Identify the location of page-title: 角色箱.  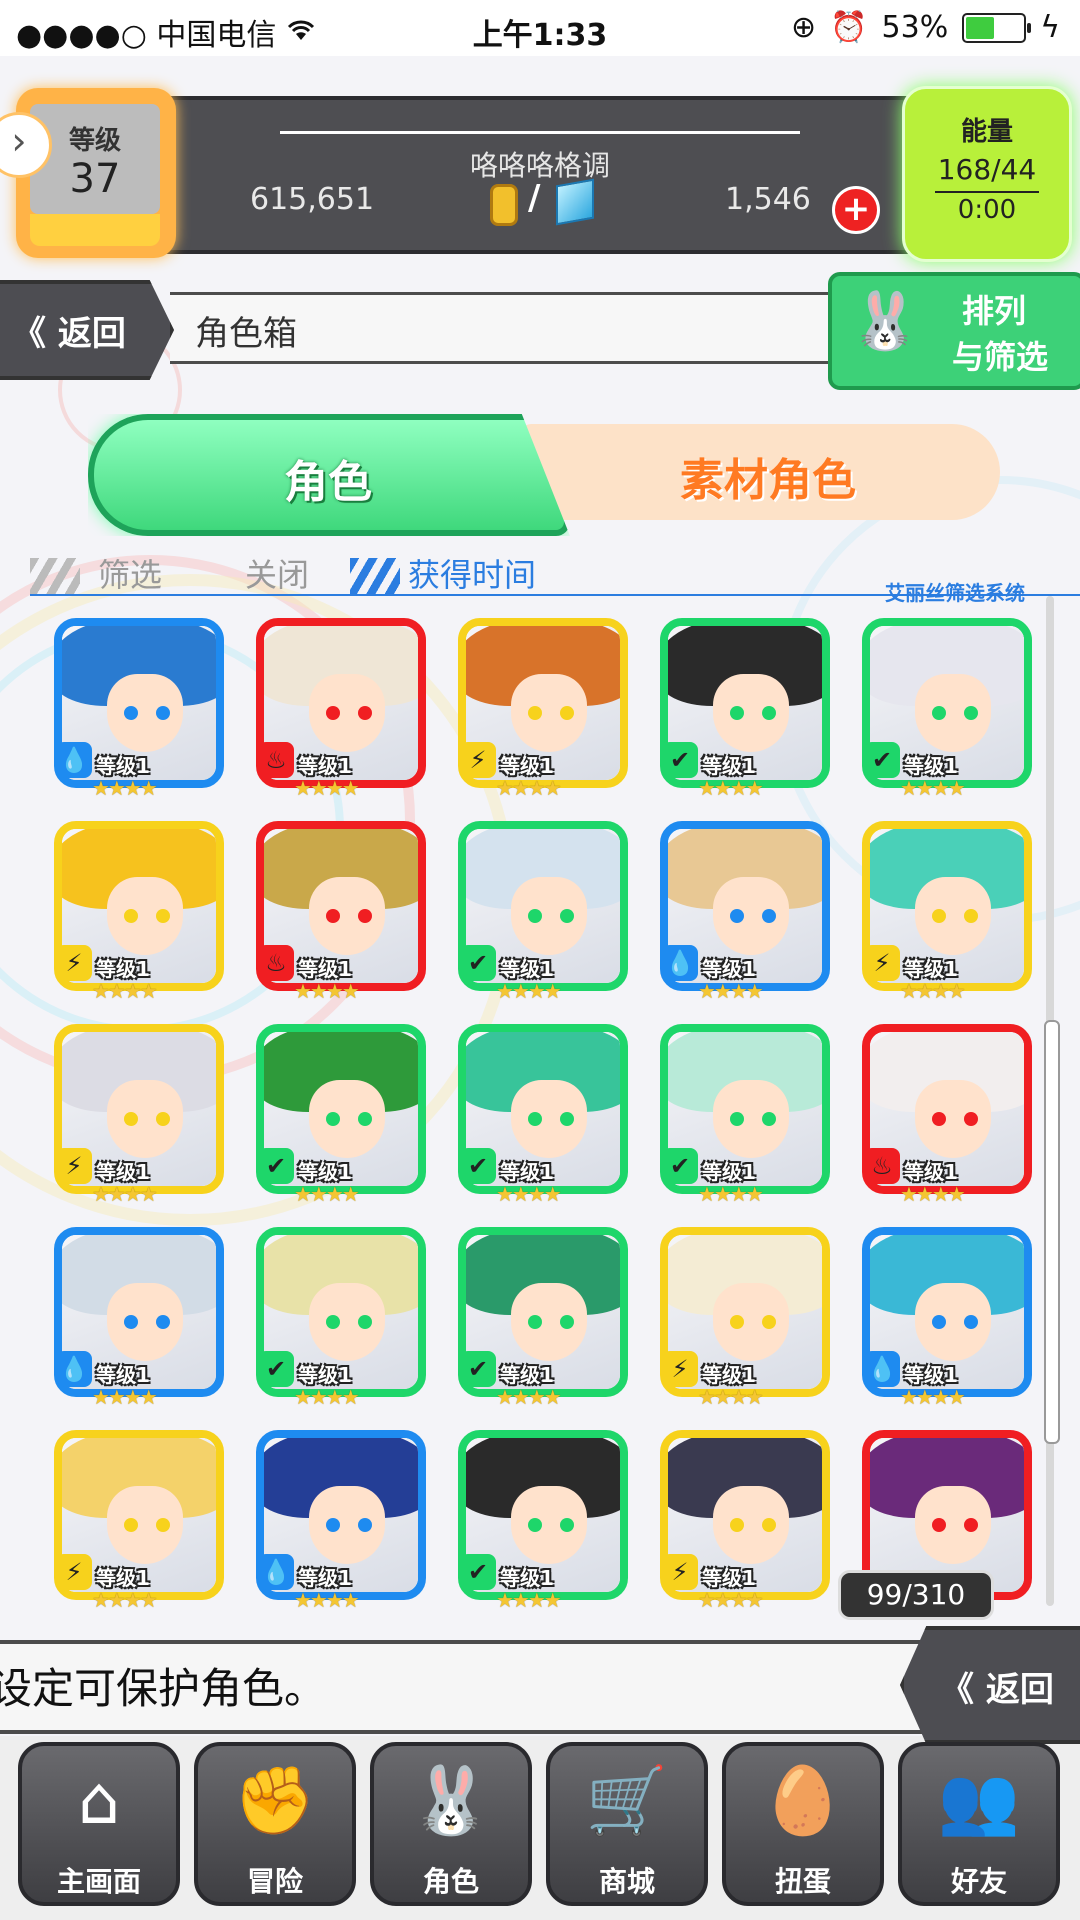
(246, 334).